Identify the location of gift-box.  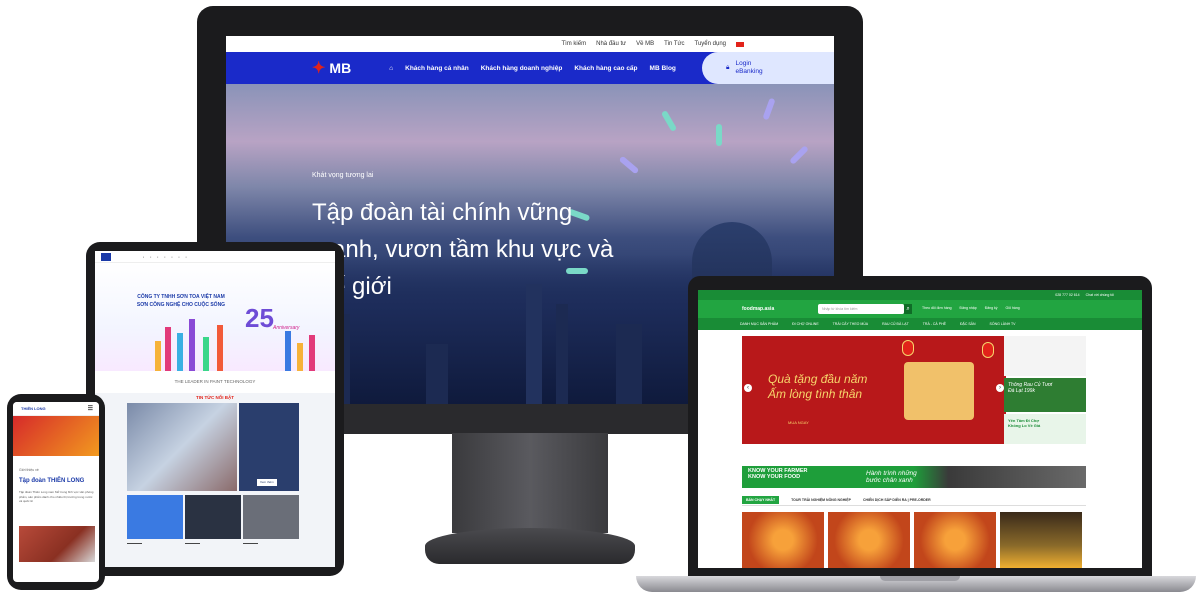
(939, 391).